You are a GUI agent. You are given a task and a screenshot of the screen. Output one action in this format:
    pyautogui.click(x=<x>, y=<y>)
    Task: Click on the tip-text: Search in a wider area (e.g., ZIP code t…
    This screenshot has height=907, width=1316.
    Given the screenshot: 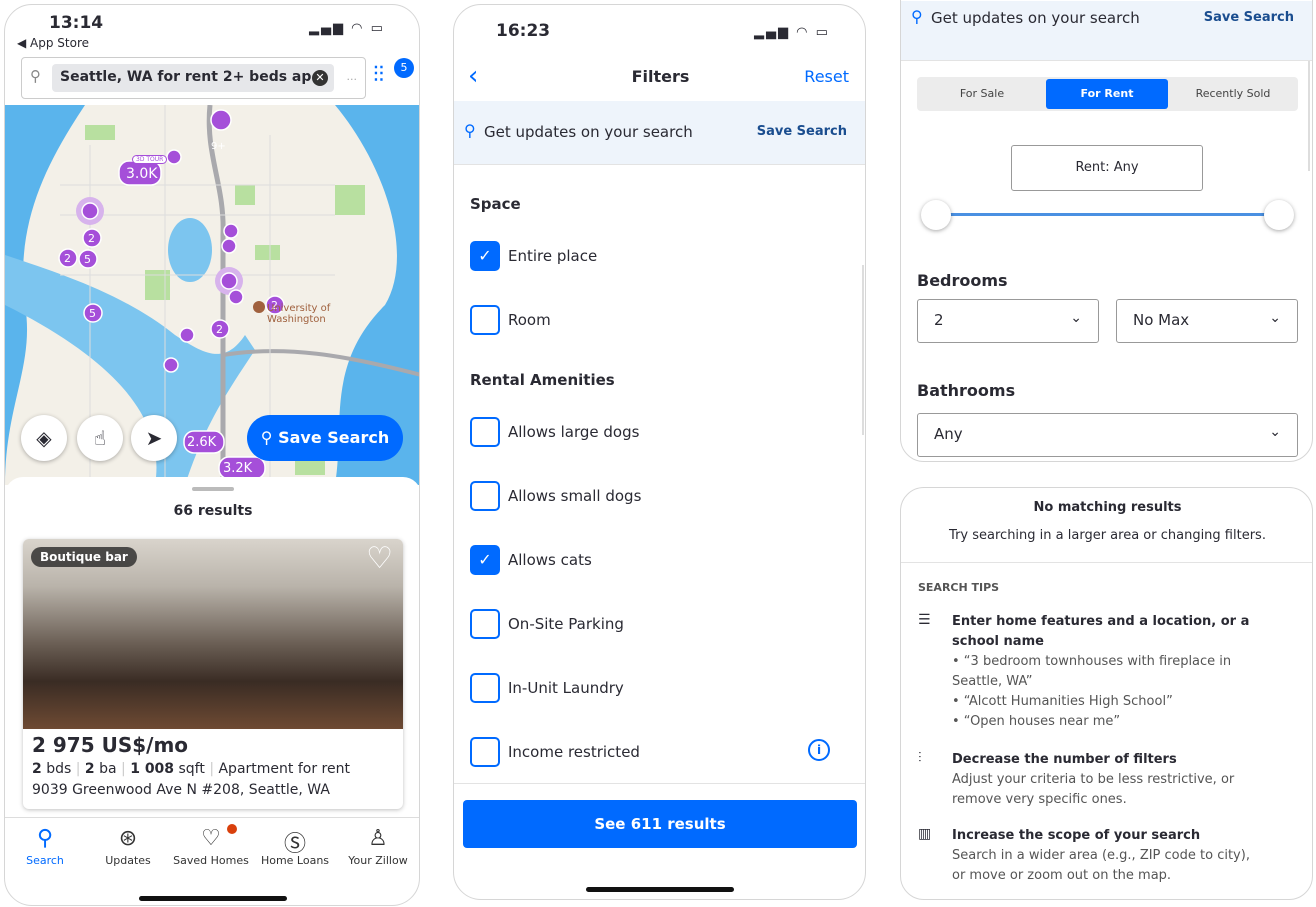 What is the action you would take?
    pyautogui.click(x=1101, y=865)
    